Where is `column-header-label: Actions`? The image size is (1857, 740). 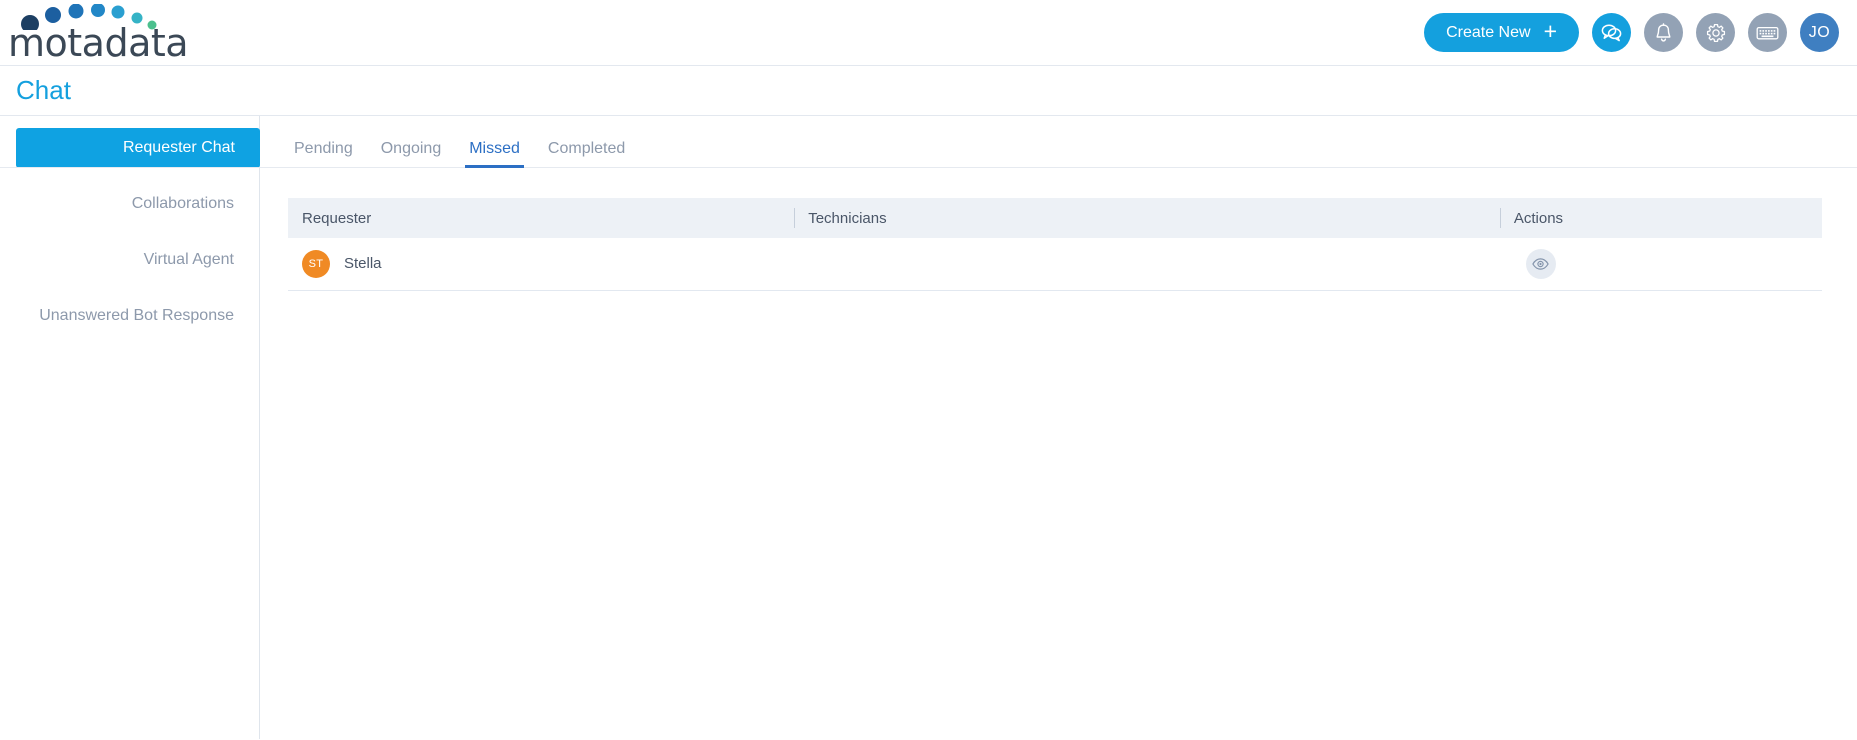
column-header-label: Actions is located at coordinates (1538, 218).